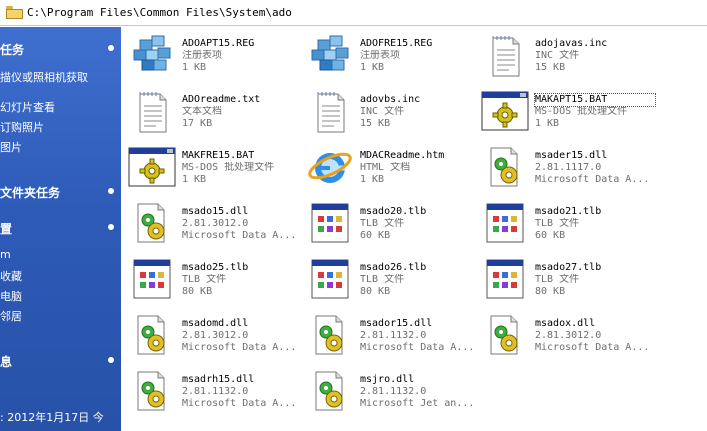 This screenshot has height=431, width=707. What do you see at coordinates (387, 379) in the screenshot?
I see `file-name: msjro.dll` at bounding box center [387, 379].